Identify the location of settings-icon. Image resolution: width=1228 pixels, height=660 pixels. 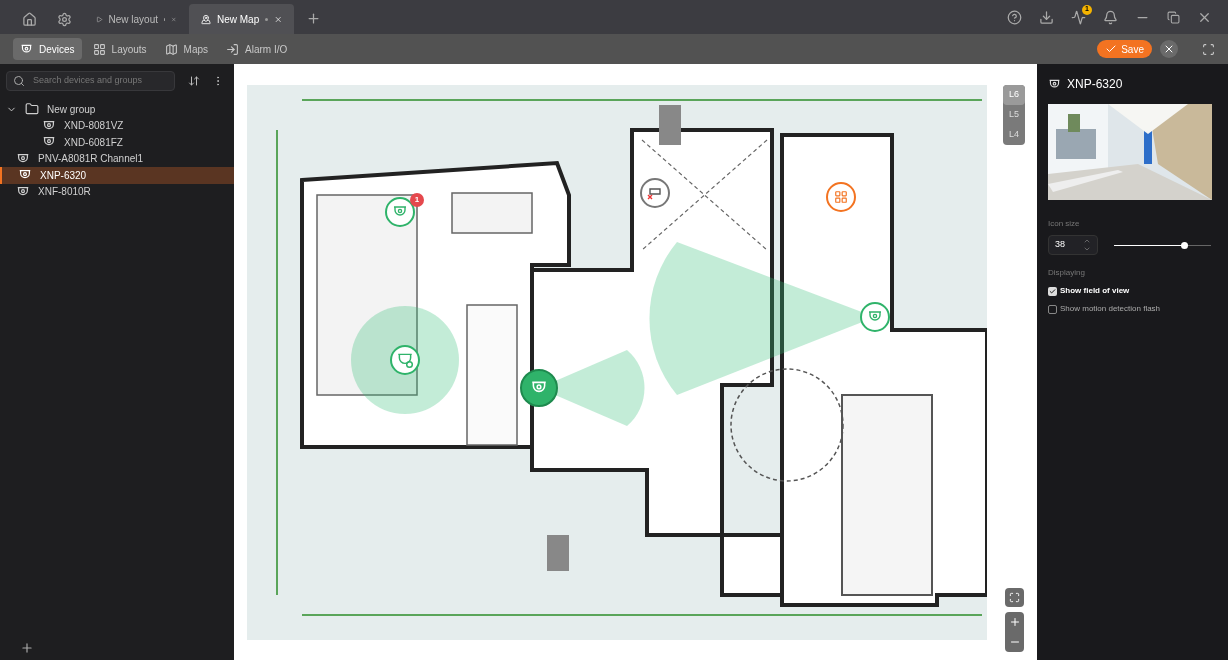
(64, 19).